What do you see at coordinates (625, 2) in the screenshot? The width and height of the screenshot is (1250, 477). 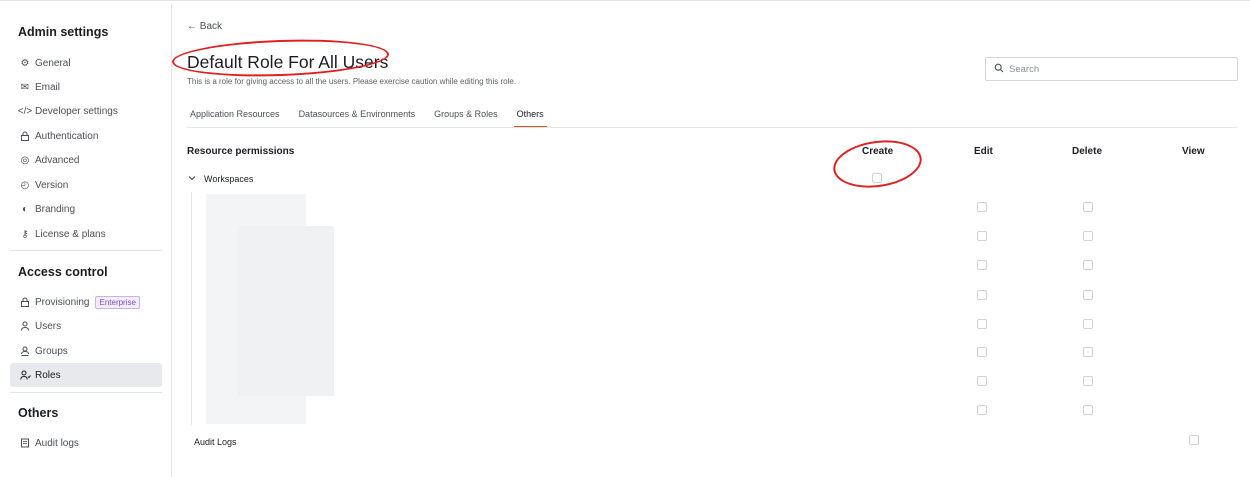 I see `top-border` at bounding box center [625, 2].